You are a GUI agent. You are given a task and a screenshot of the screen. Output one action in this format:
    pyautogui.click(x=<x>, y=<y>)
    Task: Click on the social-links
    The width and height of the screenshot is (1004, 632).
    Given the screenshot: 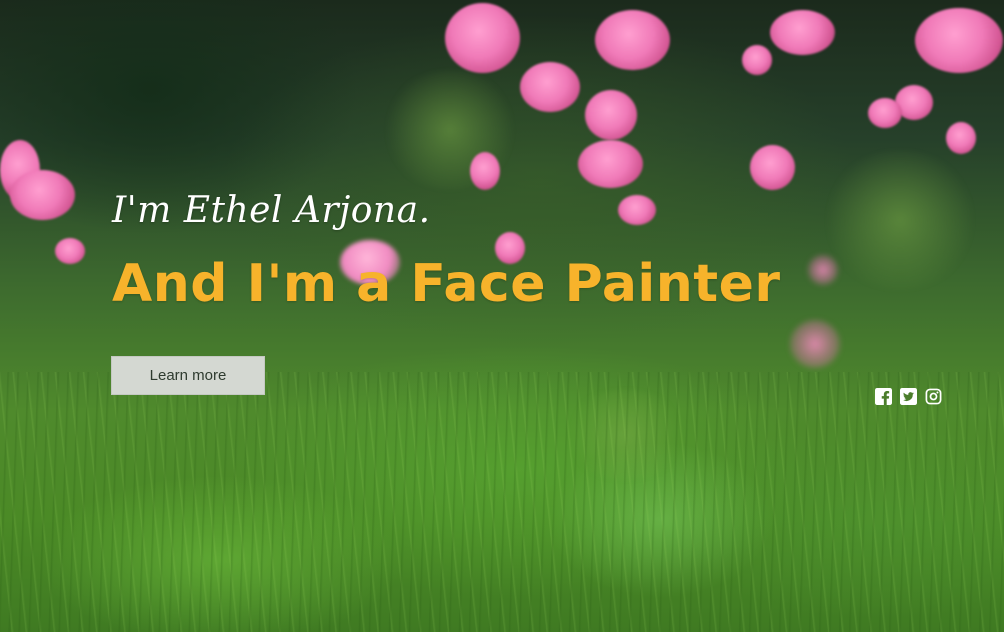 What is the action you would take?
    pyautogui.click(x=908, y=396)
    